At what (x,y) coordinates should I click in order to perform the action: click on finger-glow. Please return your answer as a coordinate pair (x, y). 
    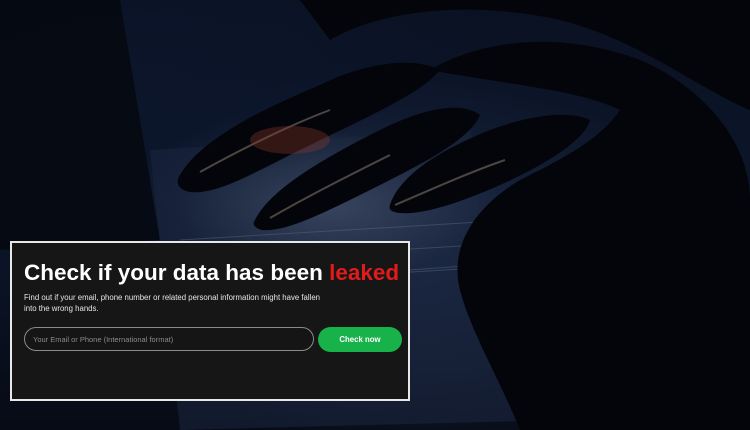
    Looking at the image, I should click on (290, 140).